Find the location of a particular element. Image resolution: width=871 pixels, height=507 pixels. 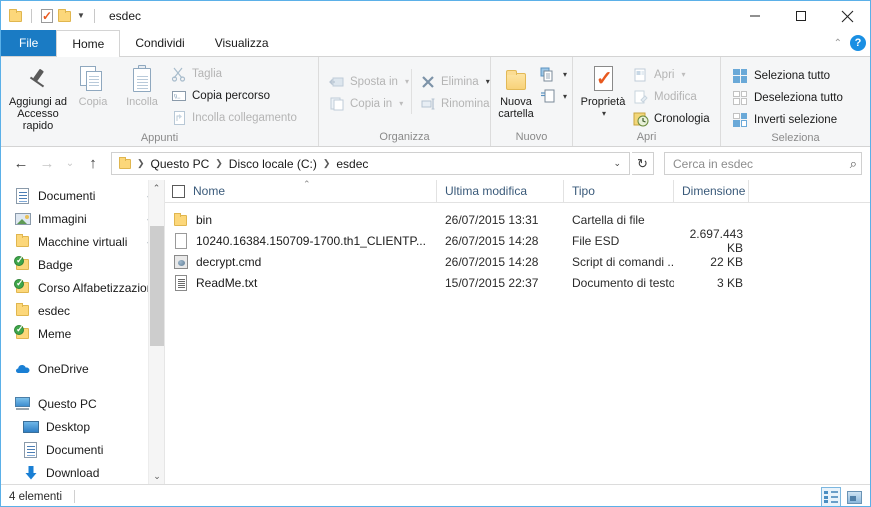

recent-locations-button: ⌄ is located at coordinates (70, 164).